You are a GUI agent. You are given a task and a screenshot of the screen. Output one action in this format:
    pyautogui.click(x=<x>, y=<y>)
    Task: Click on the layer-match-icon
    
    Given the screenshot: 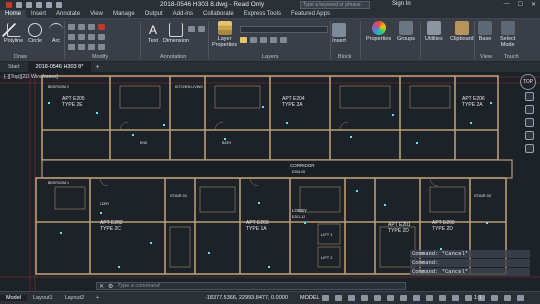 What is the action you would take?
    pyautogui.click(x=273, y=40)
    